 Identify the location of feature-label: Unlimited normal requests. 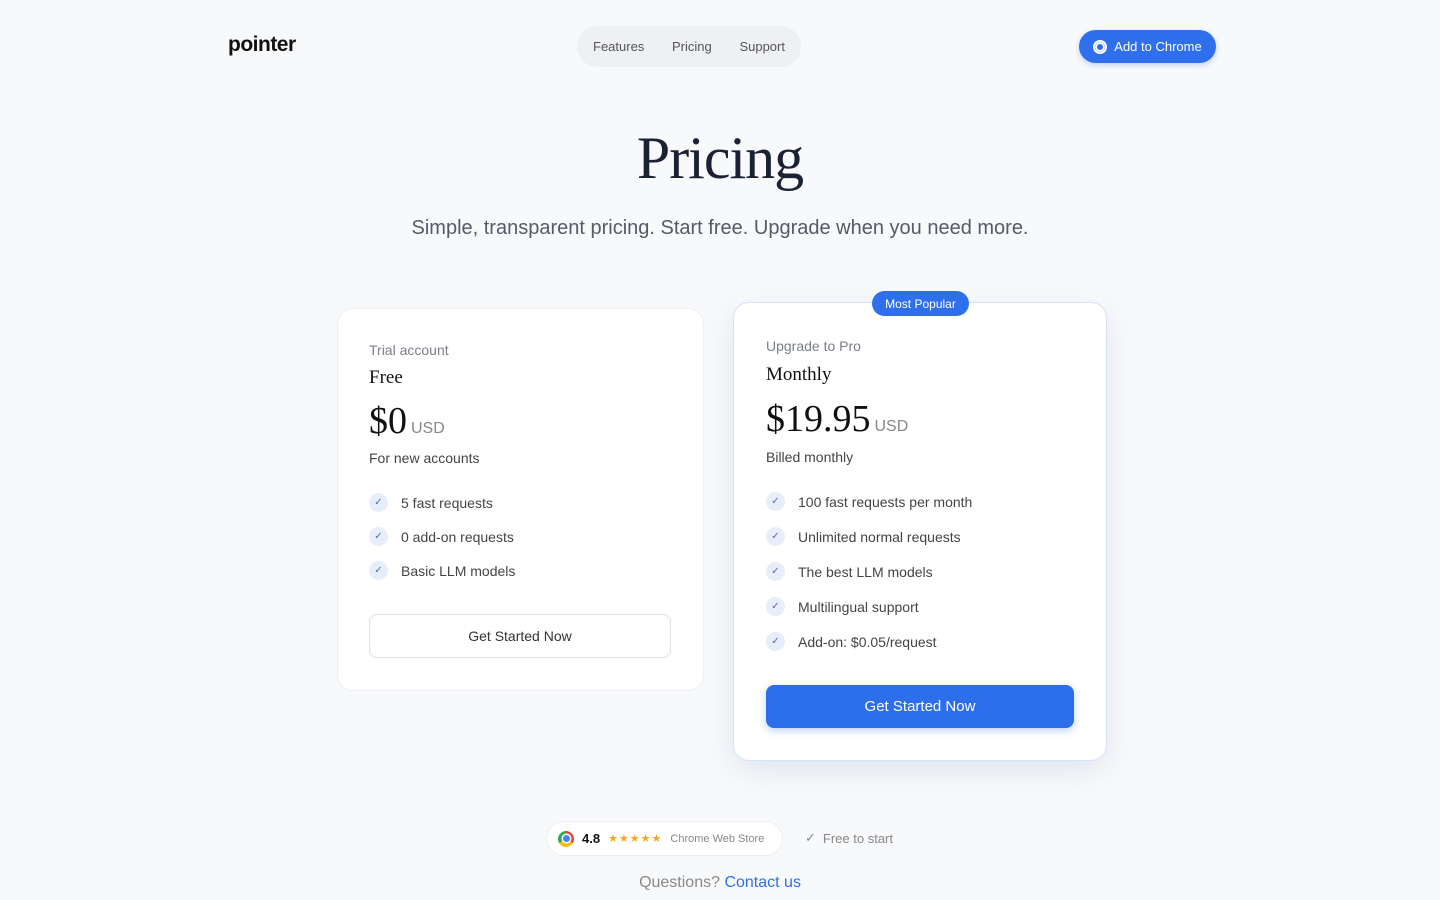
(879, 536).